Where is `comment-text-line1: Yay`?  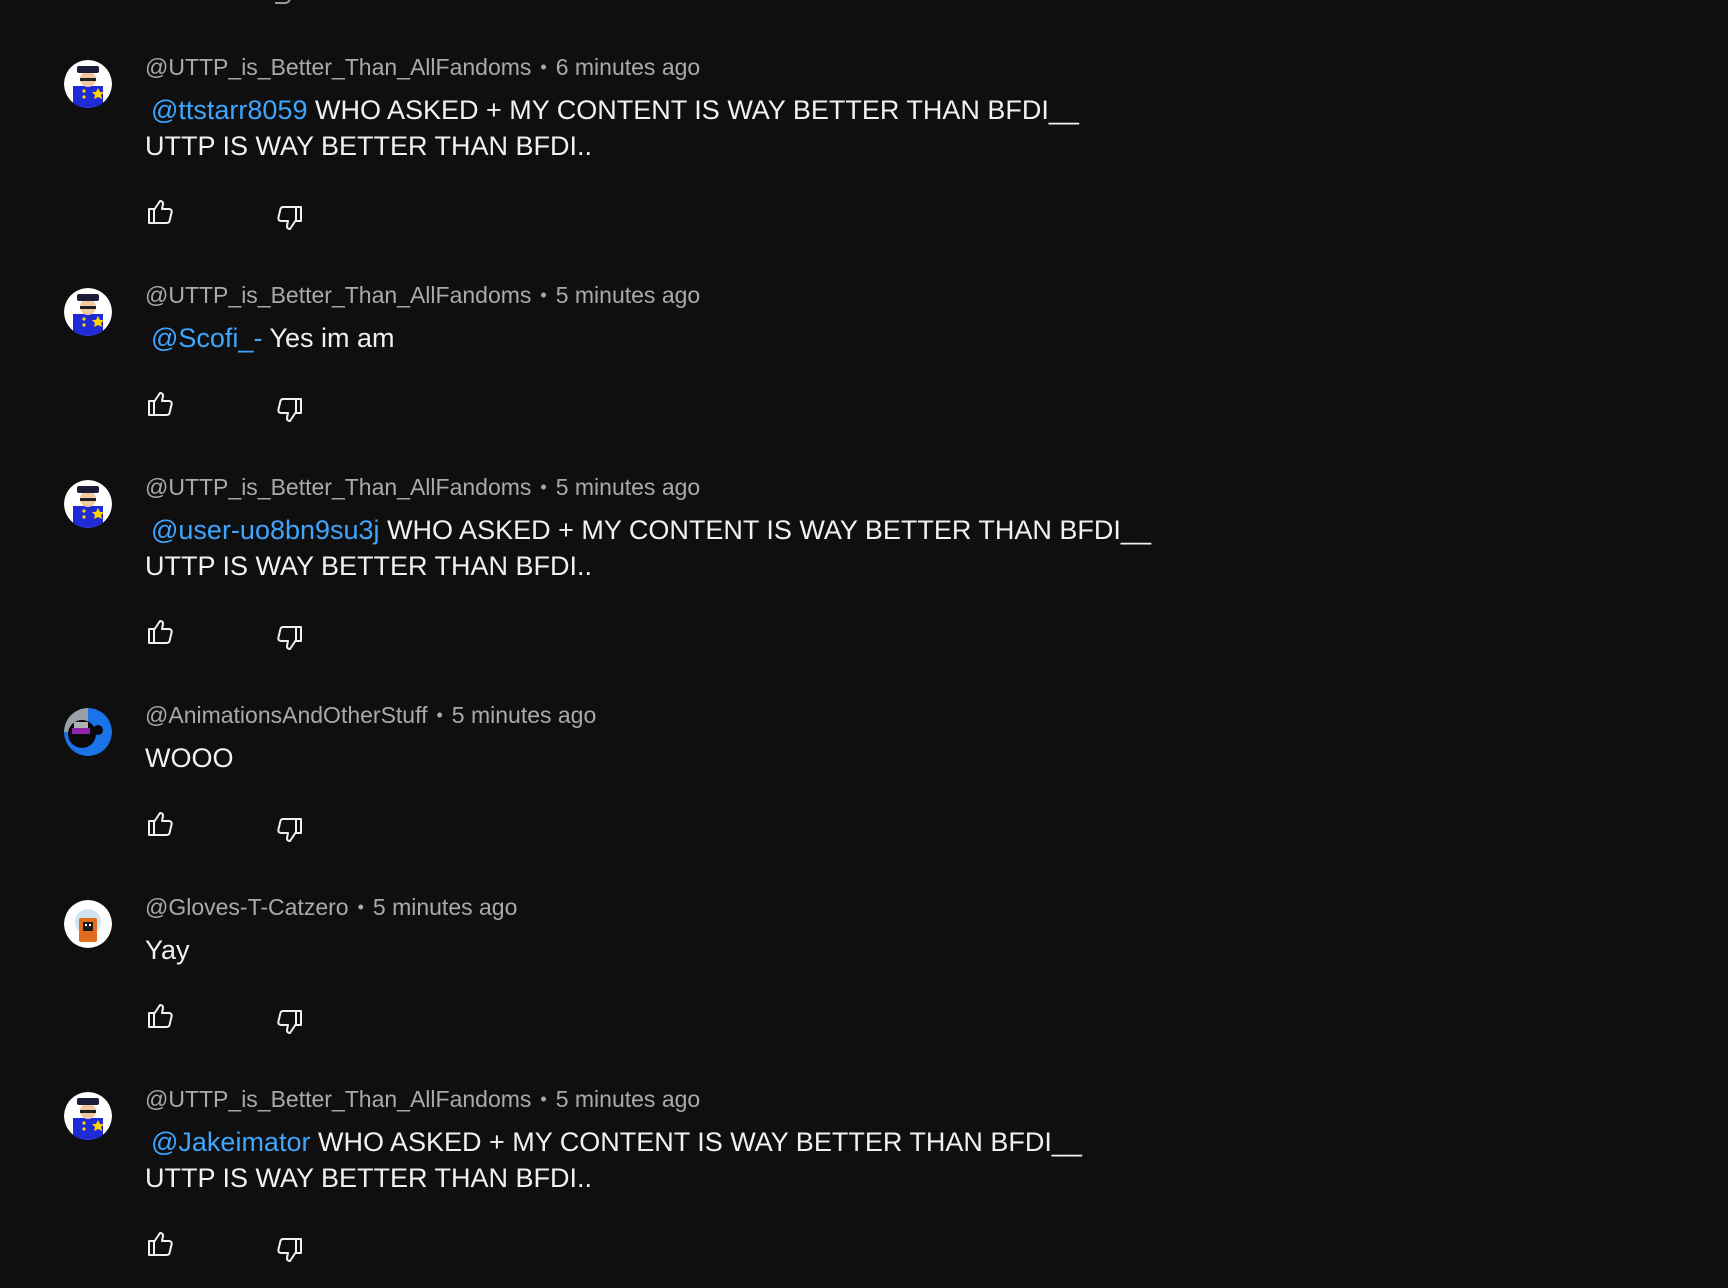
comment-text-line1: Yay is located at coordinates (167, 950).